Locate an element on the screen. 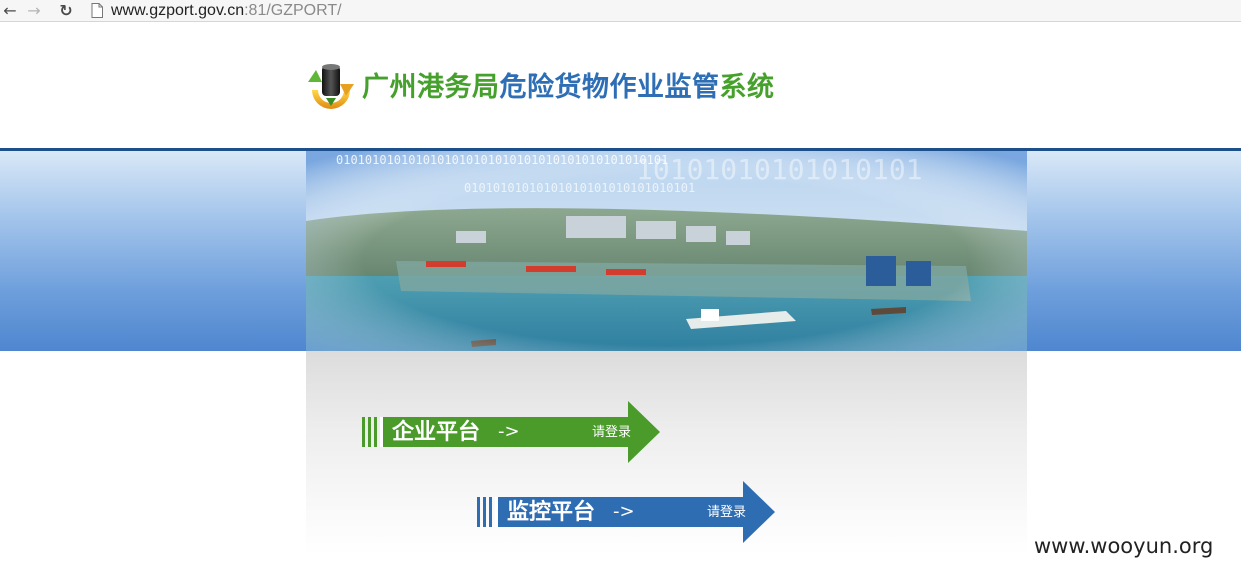 The image size is (1241, 574). enterprise-login-link: 请登录 is located at coordinates (611, 433).